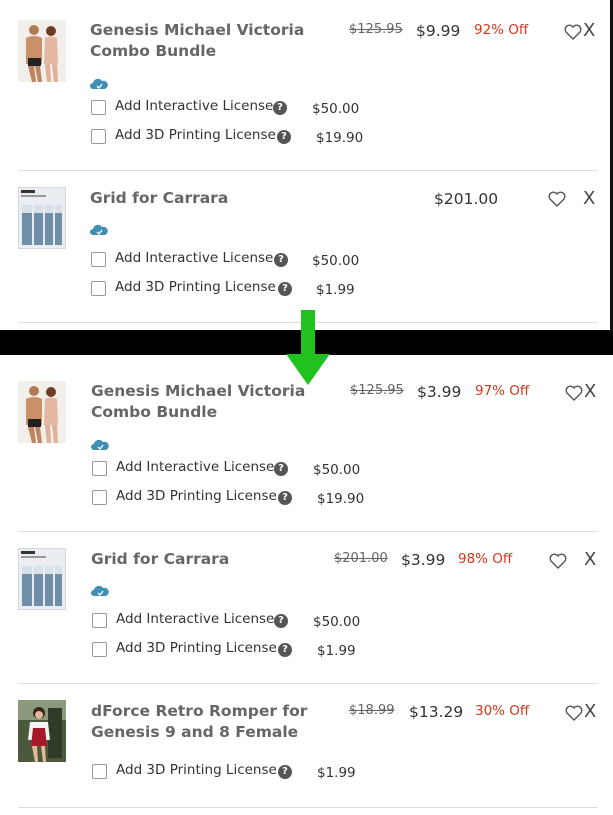  Describe the element at coordinates (308, 347) in the screenshot. I see `down-arrow-icon` at that location.